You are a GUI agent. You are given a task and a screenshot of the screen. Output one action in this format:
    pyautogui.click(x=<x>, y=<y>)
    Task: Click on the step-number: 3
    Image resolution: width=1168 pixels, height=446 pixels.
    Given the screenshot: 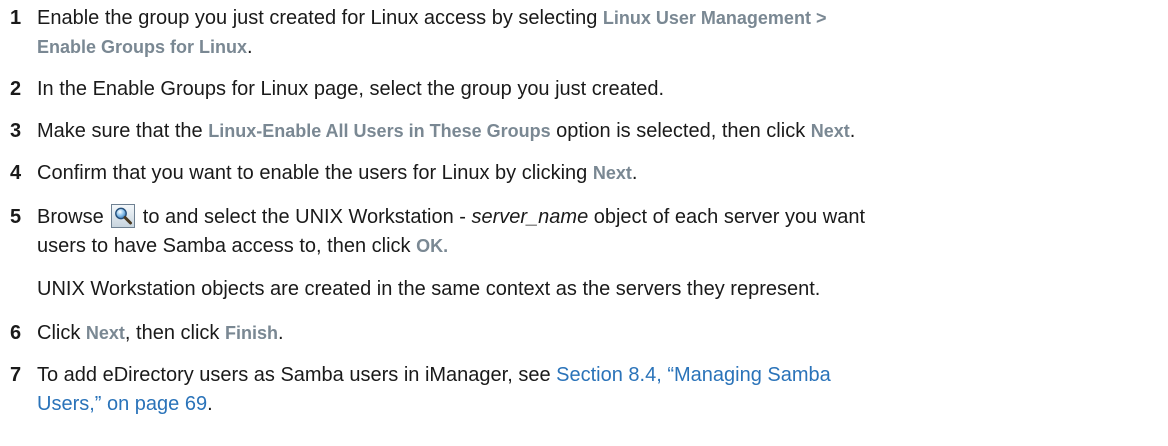 What is the action you would take?
    pyautogui.click(x=16, y=131)
    